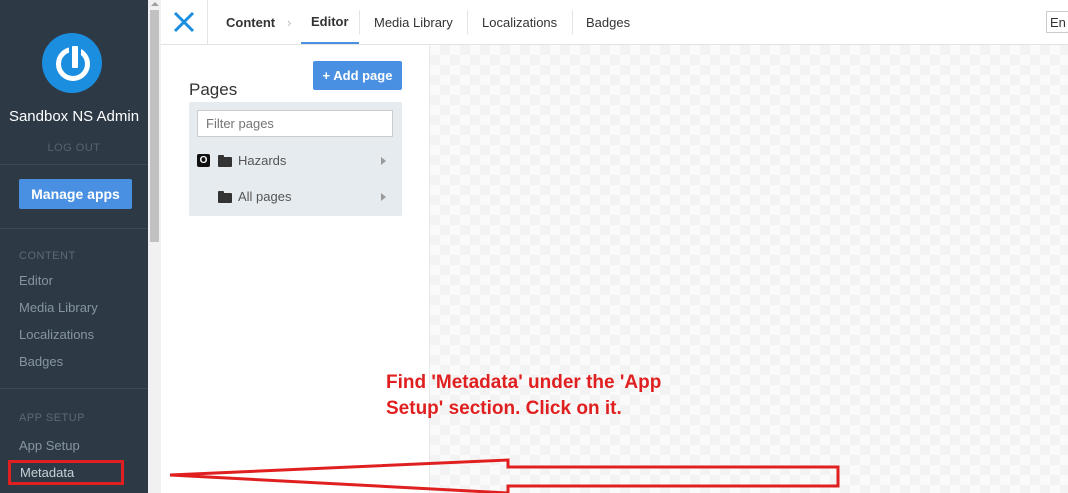  What do you see at coordinates (72, 63) in the screenshot?
I see `app-logo-power-icon` at bounding box center [72, 63].